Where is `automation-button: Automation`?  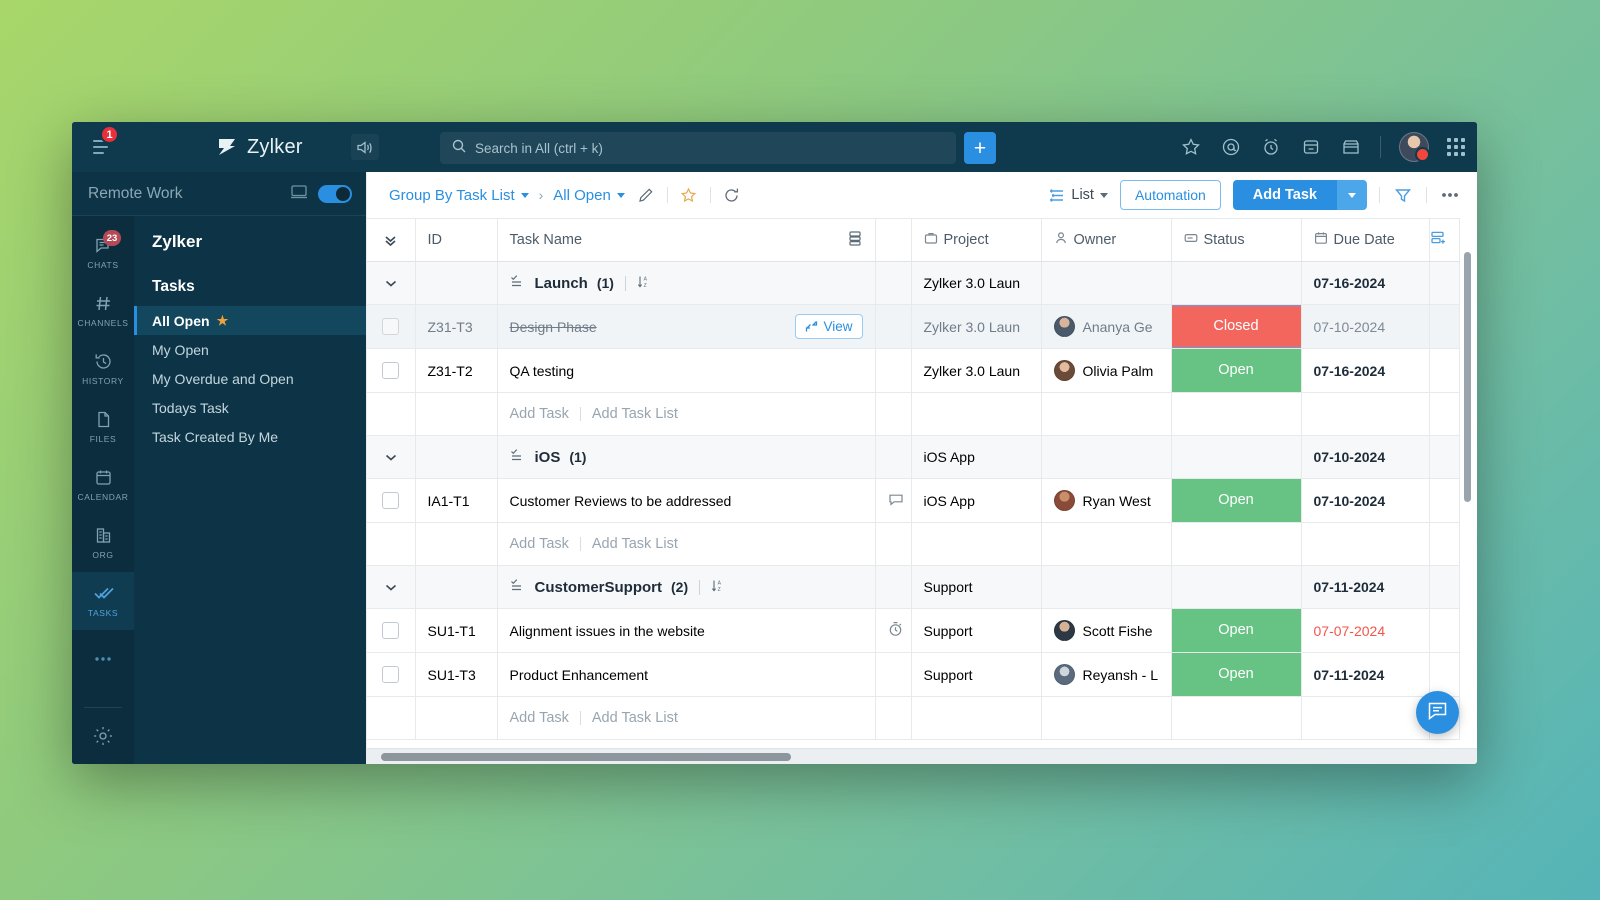
automation-button: Automation is located at coordinates (1170, 195).